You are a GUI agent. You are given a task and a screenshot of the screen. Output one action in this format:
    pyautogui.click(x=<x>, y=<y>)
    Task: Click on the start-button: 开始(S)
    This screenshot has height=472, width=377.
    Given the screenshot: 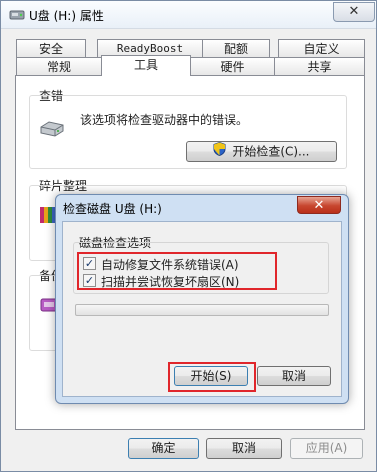 What is the action you would take?
    pyautogui.click(x=211, y=376)
    